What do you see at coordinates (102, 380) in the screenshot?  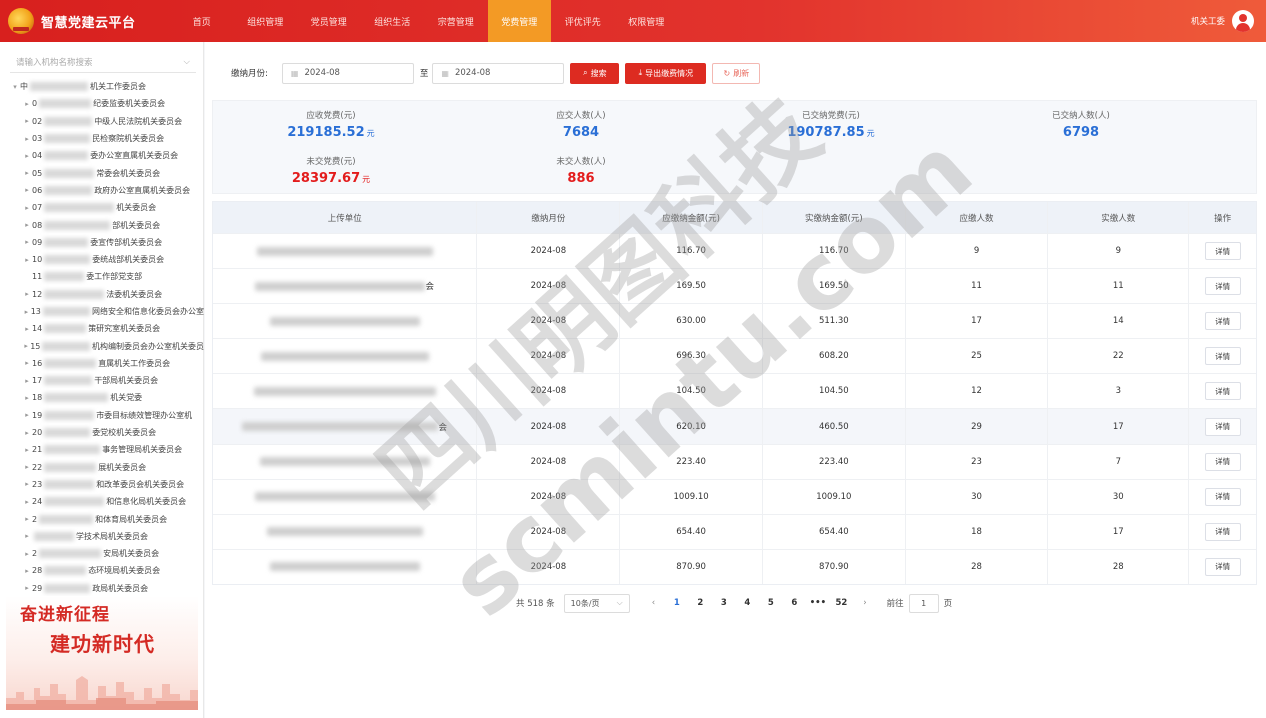 I see `tree-node: ▸ 17 干部局机关委员会` at bounding box center [102, 380].